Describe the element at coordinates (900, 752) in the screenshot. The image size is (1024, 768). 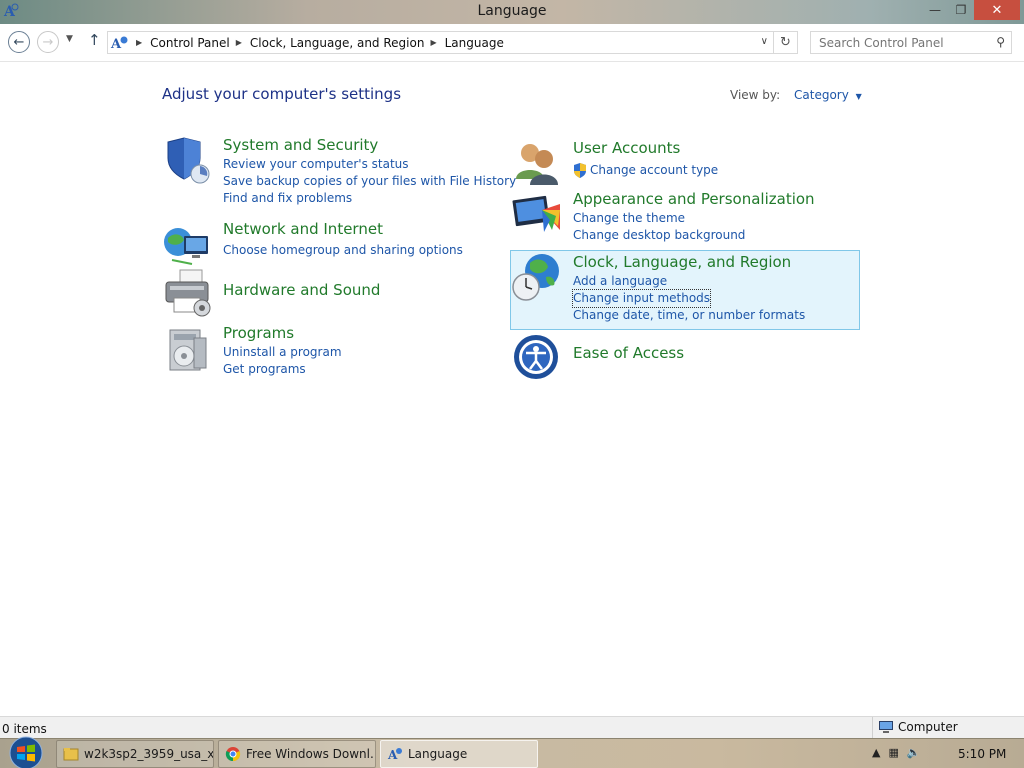
I see `system-tray: ▲ ▦ 🔈` at that location.